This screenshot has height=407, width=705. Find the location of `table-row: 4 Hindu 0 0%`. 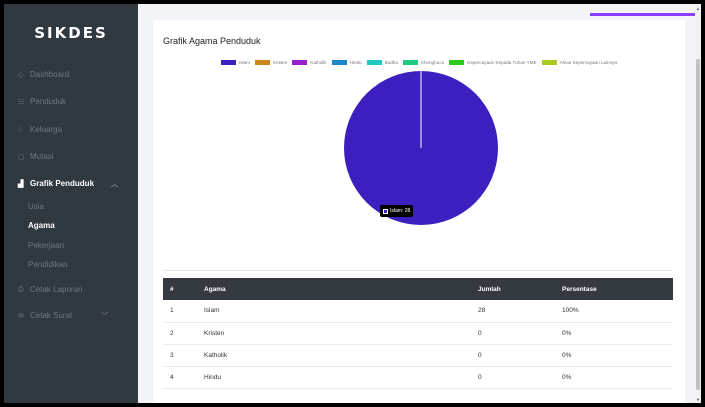

table-row: 4 Hindu 0 0% is located at coordinates (418, 377).